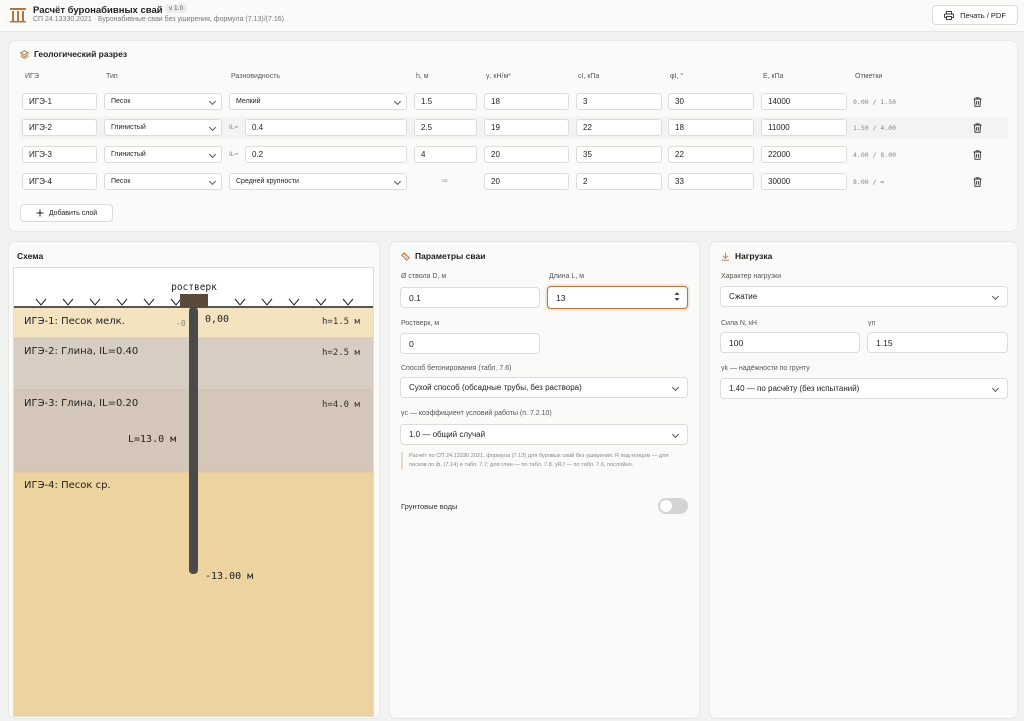 The image size is (1024, 721). Describe the element at coordinates (248, 101) in the screenshot. I see `variety-select-value: Мелкий` at that location.